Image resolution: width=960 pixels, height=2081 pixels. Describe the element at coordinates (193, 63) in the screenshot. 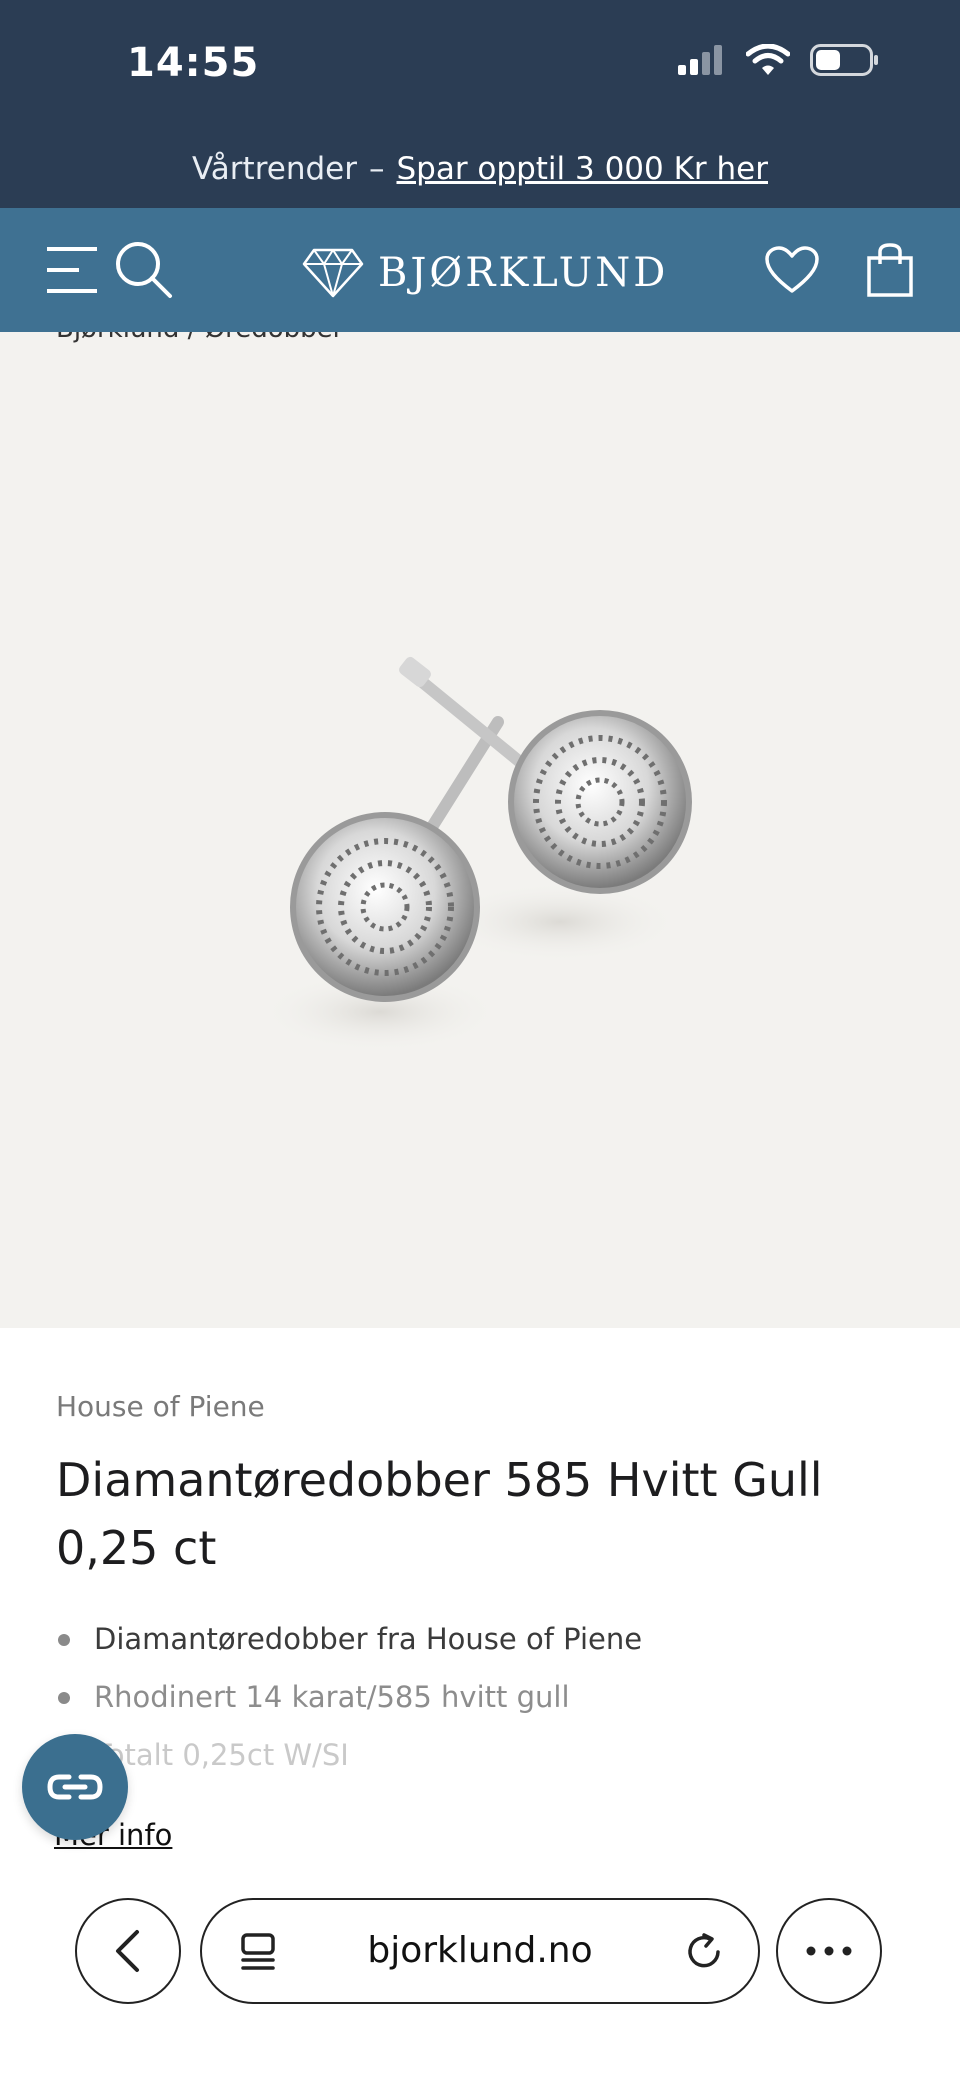

I see `status-time: 14:55` at that location.